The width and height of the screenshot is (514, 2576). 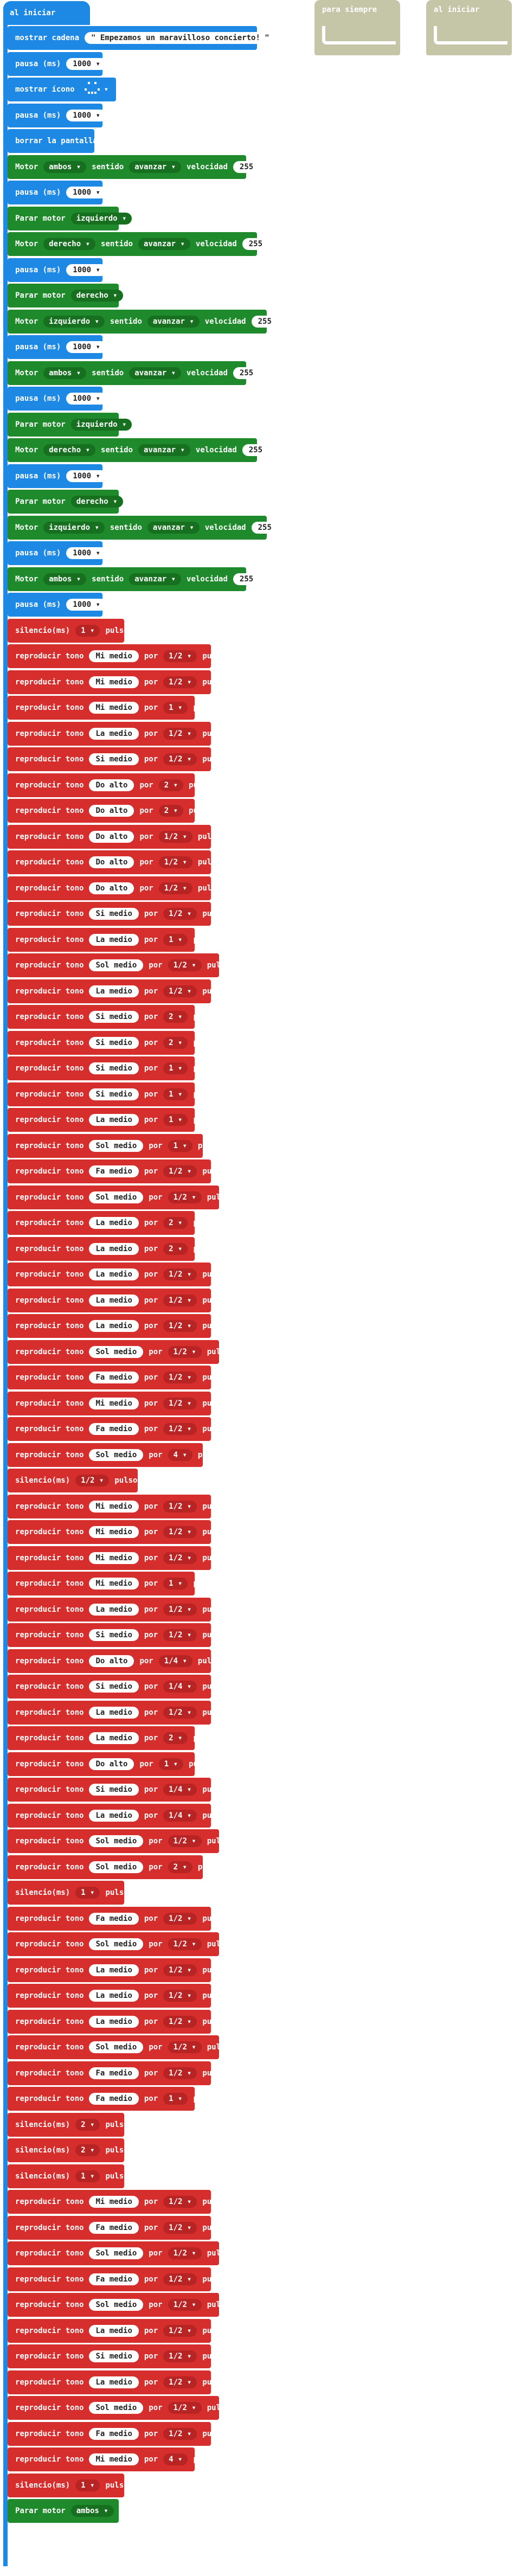 I want to click on play-tone-block: reproducir tono Do alto por 2 ▾ pulso, so click(x=110, y=785).